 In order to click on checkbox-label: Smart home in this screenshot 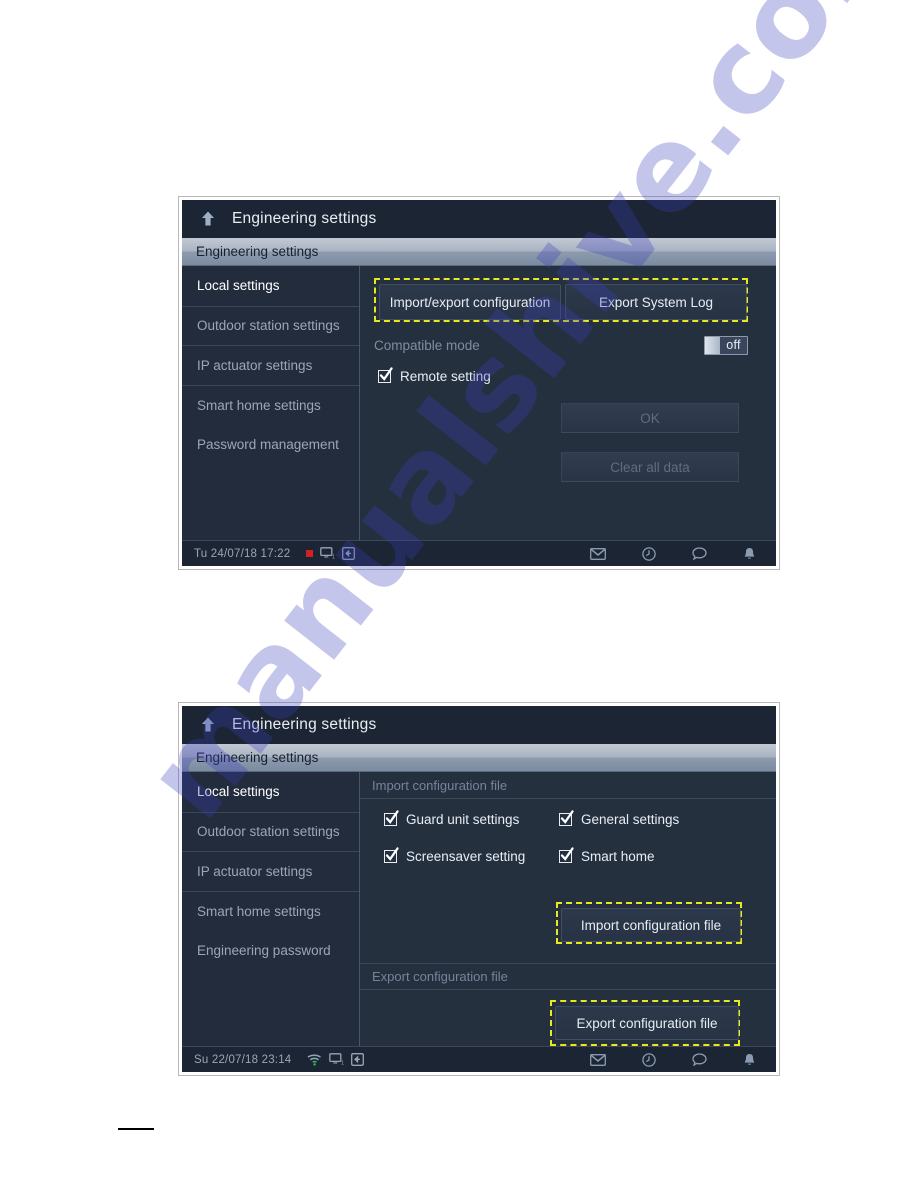, I will do `click(618, 856)`.